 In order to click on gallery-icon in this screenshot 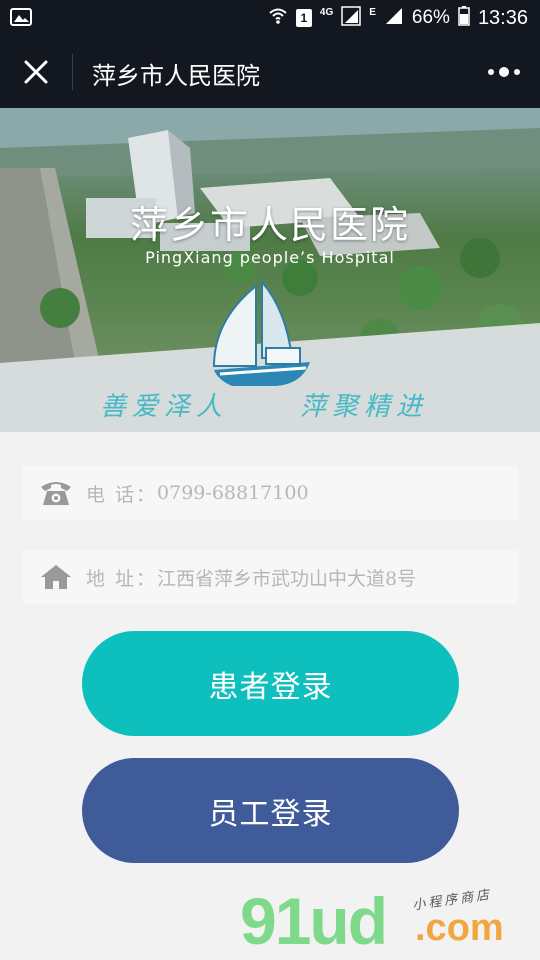, I will do `click(21, 17)`.